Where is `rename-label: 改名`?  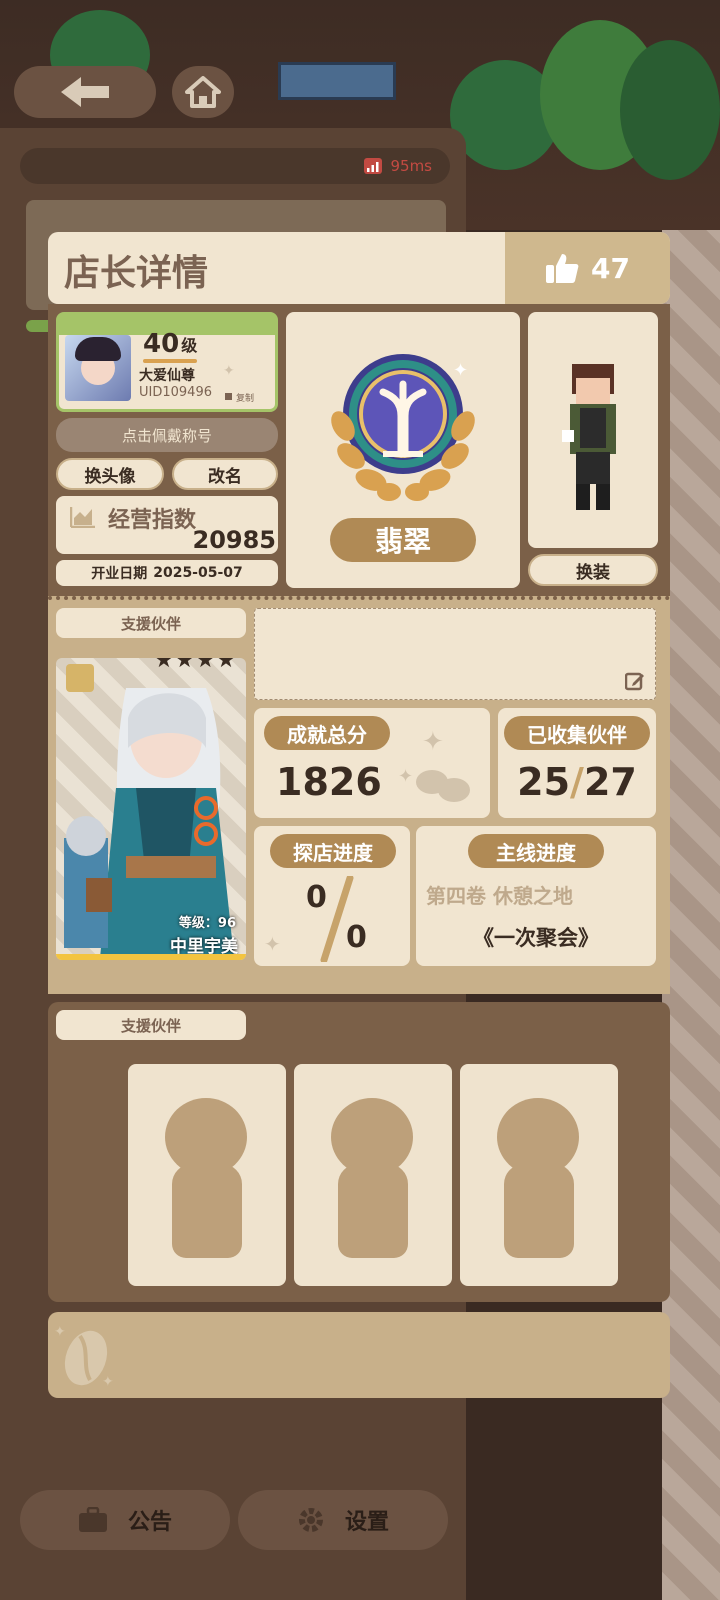 rename-label: 改名 is located at coordinates (225, 476).